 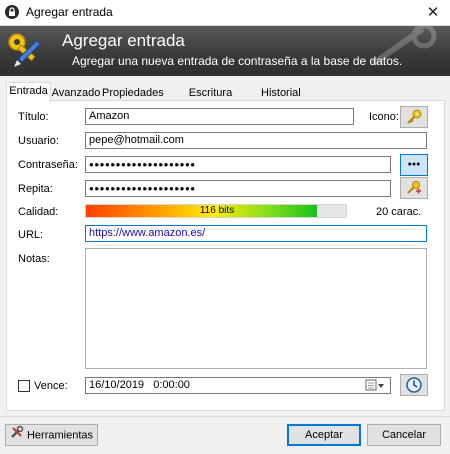 I want to click on icon-label: Icono:, so click(x=384, y=117).